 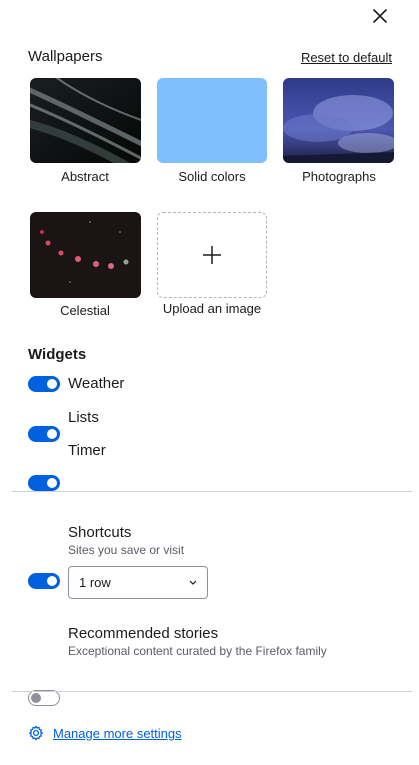 I want to click on recommended-stories-toggle, so click(x=44, y=698).